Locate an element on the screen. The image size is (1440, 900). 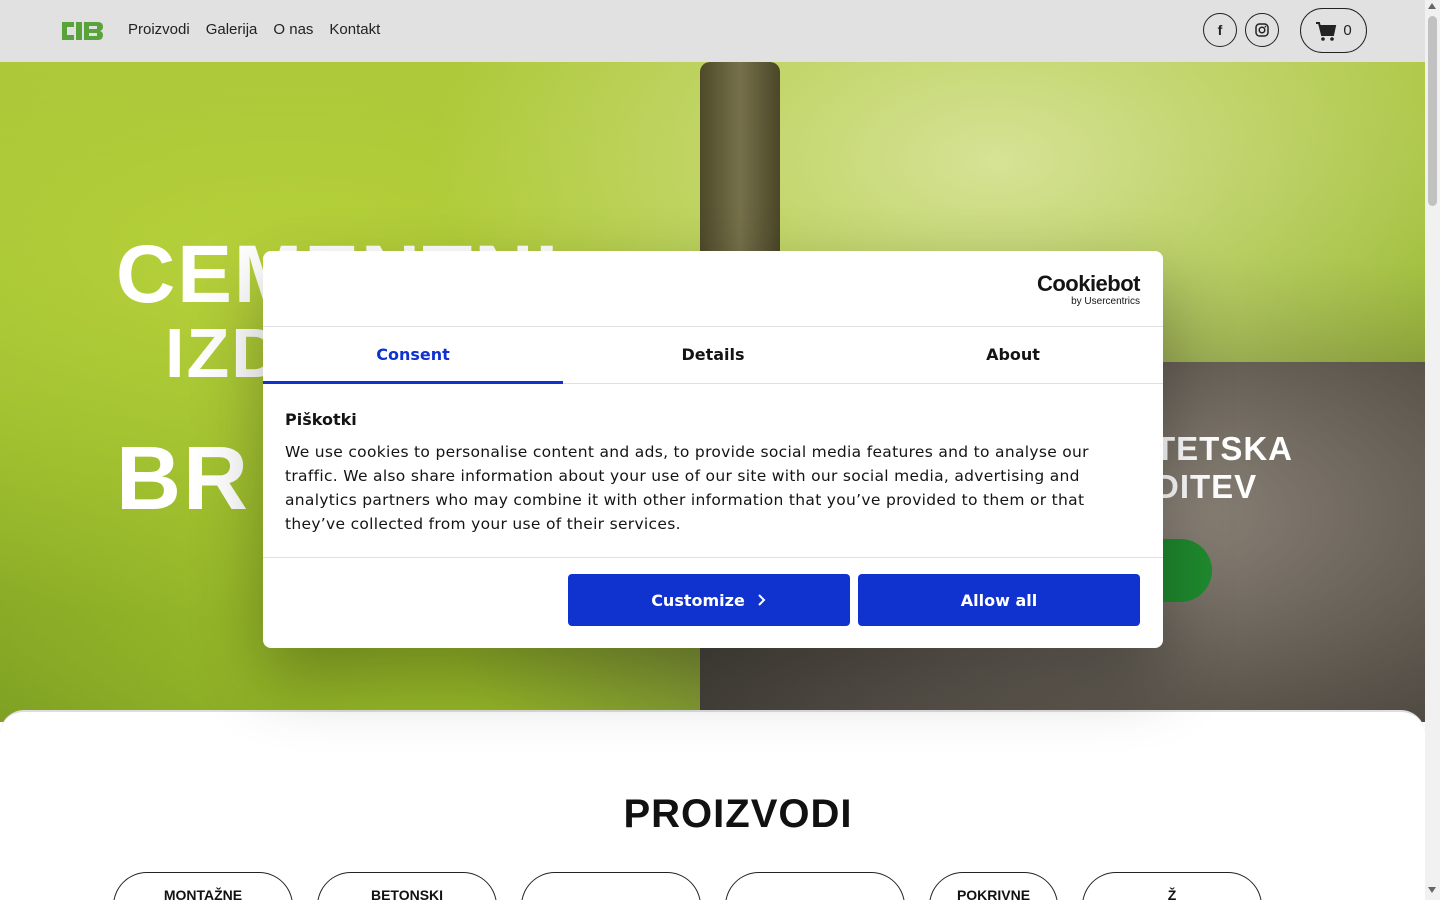
scroll-up-icon is located at coordinates (1432, 6).